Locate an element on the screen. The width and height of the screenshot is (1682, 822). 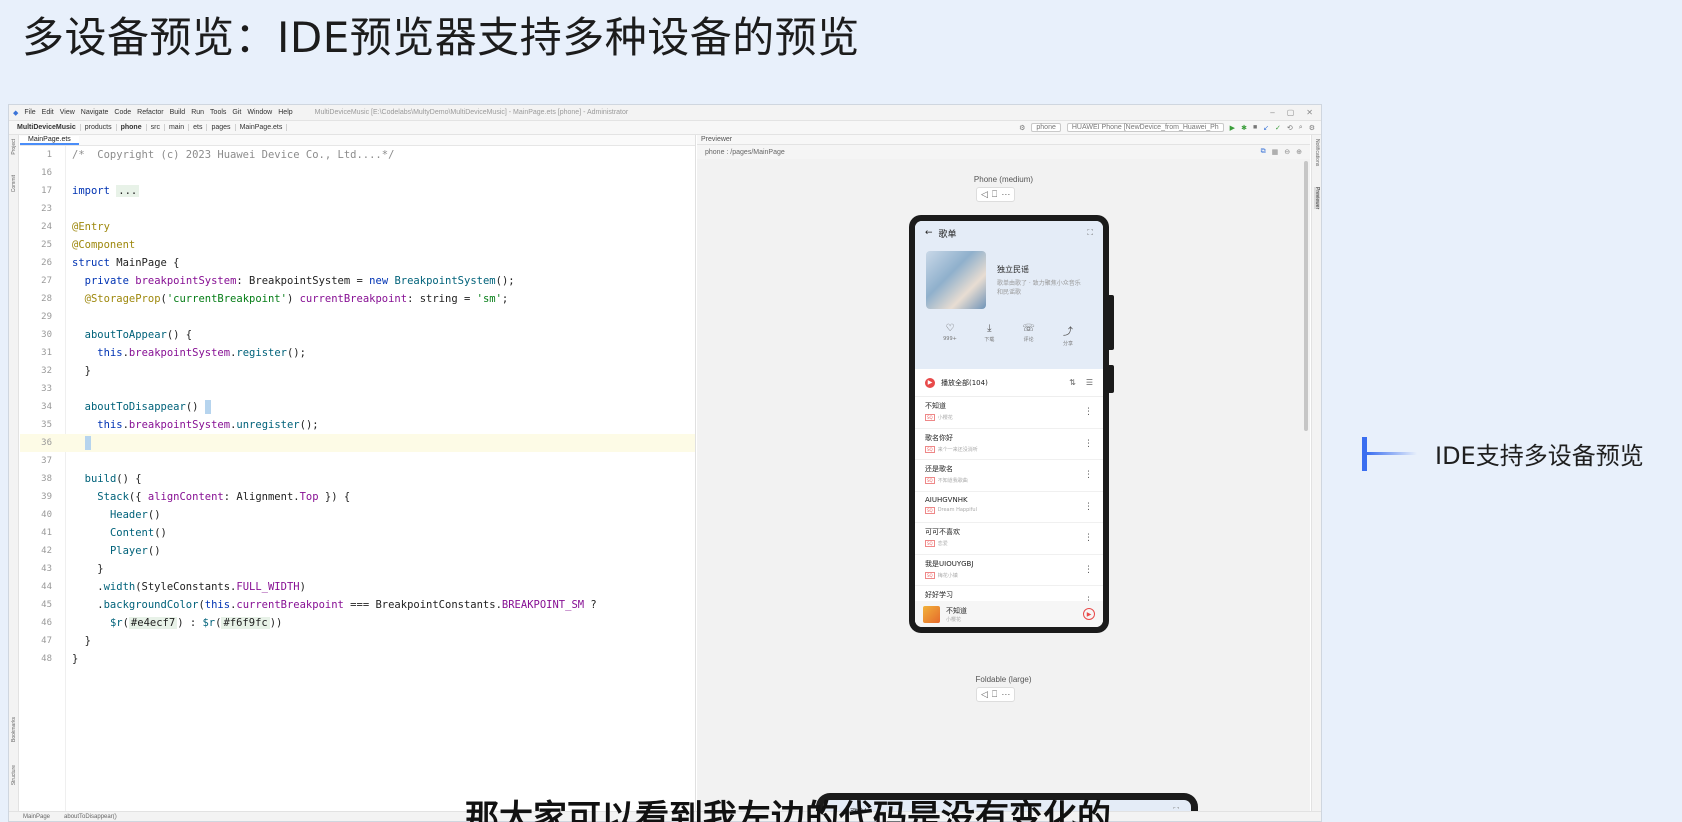
more-icon: ⋯ is located at coordinates (1005, 194).